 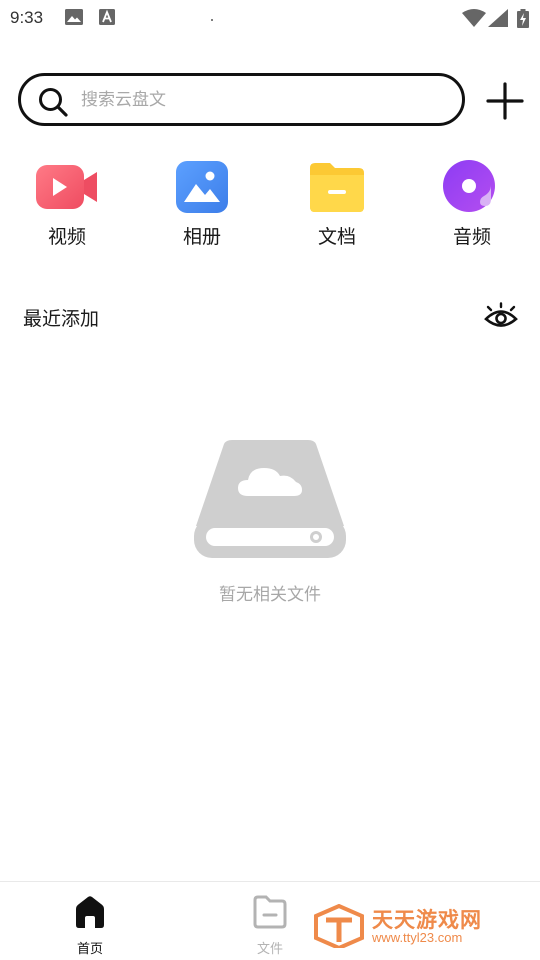 What do you see at coordinates (27, 17) in the screenshot?
I see `status-time: 9:33` at bounding box center [27, 17].